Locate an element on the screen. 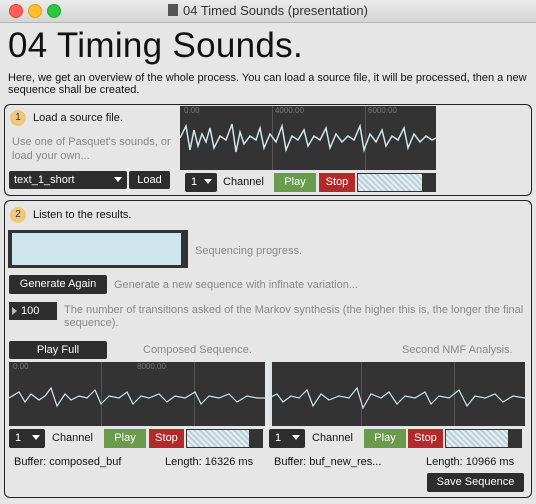 The height and width of the screenshot is (504, 536). composed-waveform: 0.00 8000.00 is located at coordinates (137, 394).